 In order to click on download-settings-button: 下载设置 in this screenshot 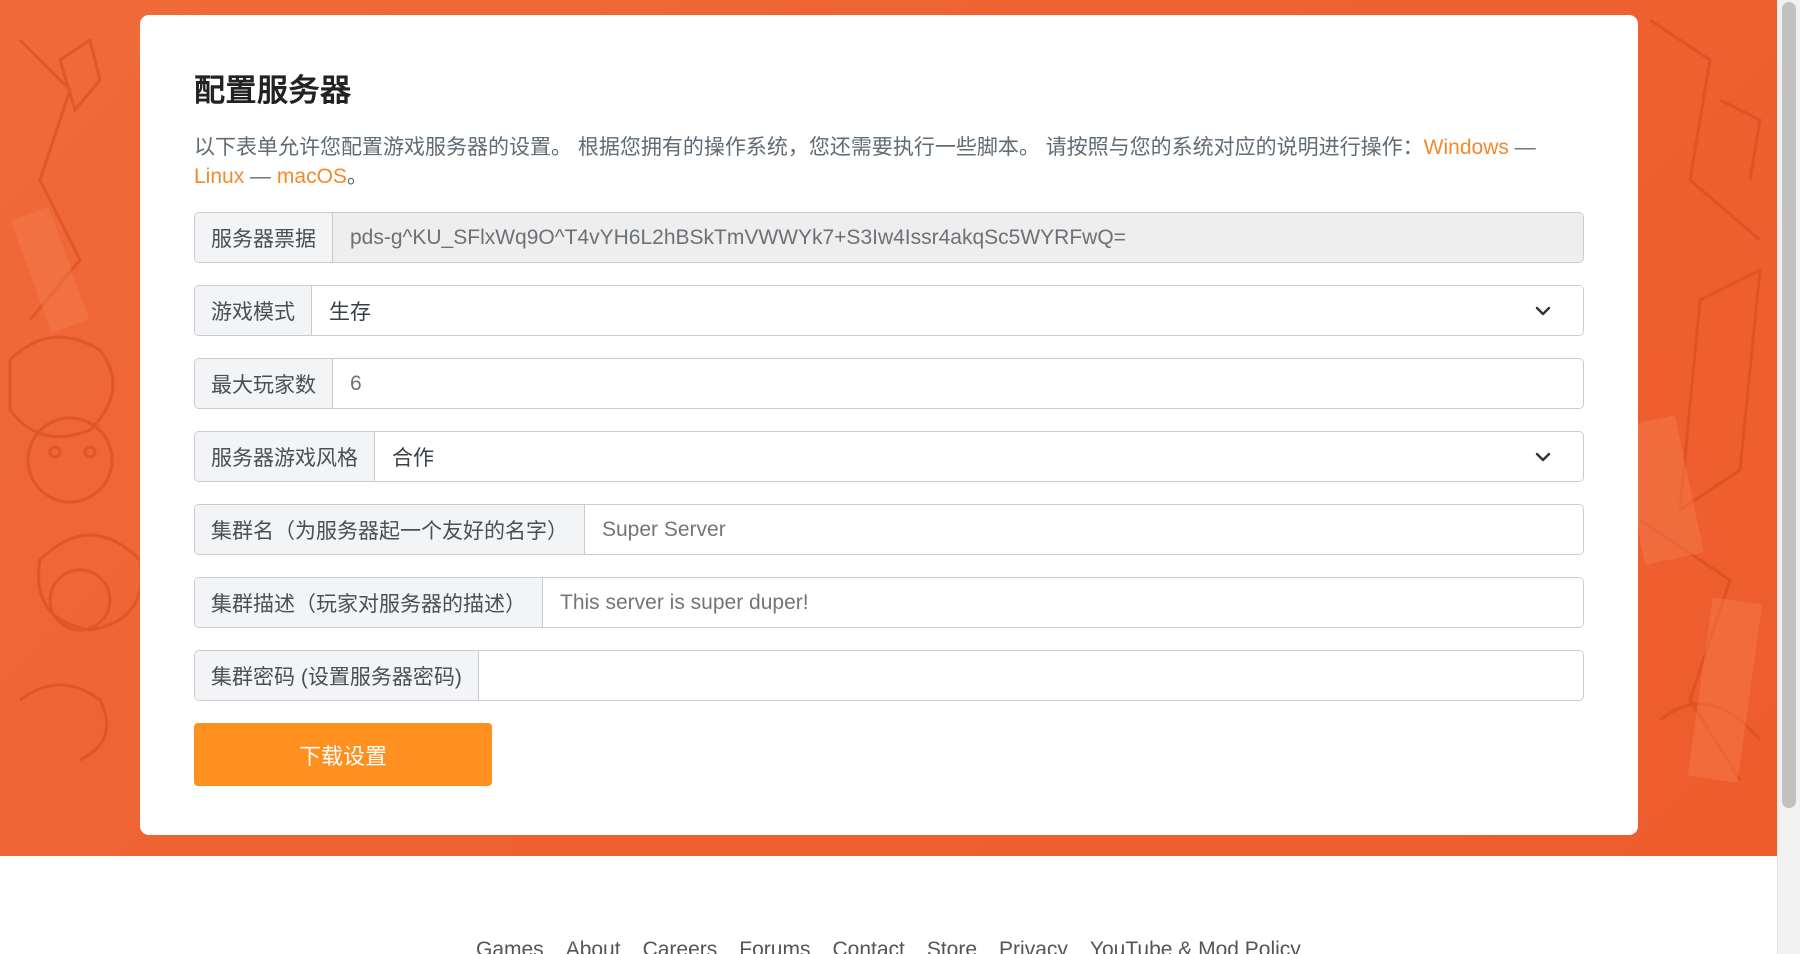, I will do `click(343, 754)`.